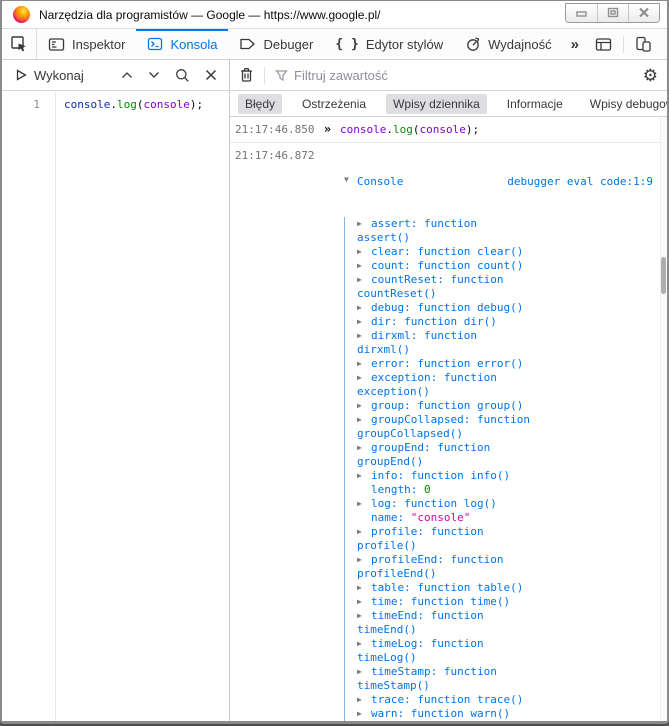 The width and height of the screenshot is (669, 726). What do you see at coordinates (506, 490) in the screenshot?
I see `tree-line: length: 0` at bounding box center [506, 490].